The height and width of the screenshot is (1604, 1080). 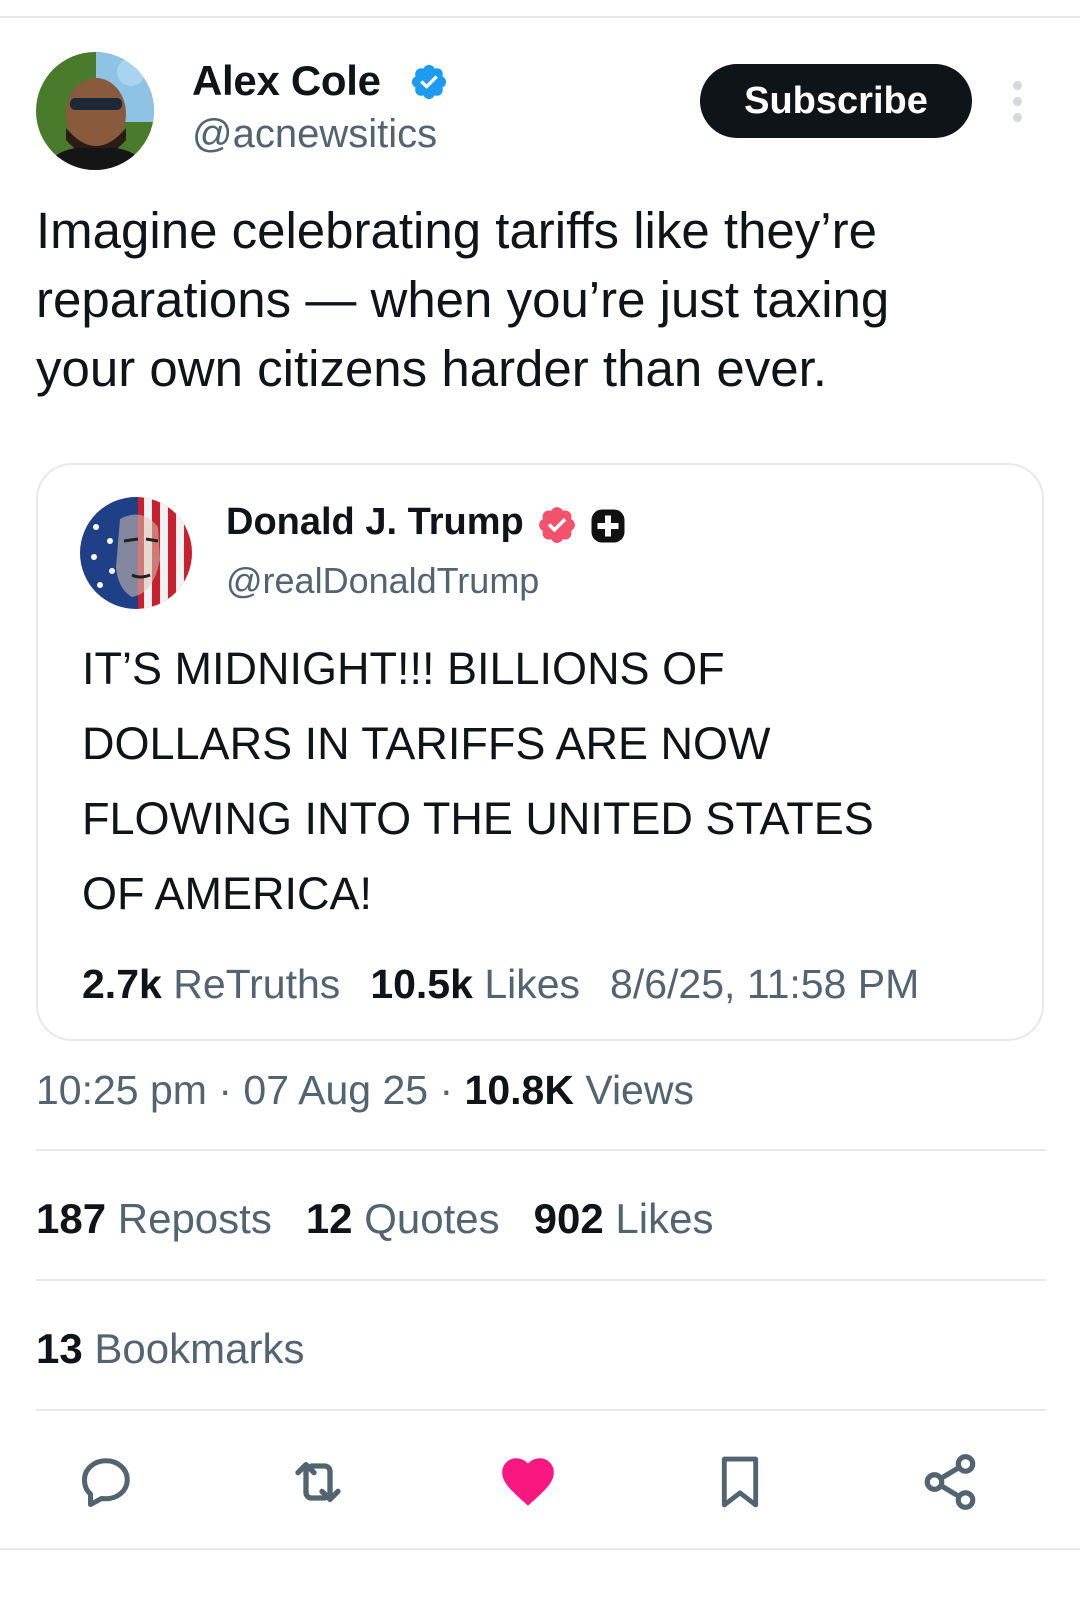 I want to click on quoted-author-name: Donald J. Trump, so click(x=375, y=522).